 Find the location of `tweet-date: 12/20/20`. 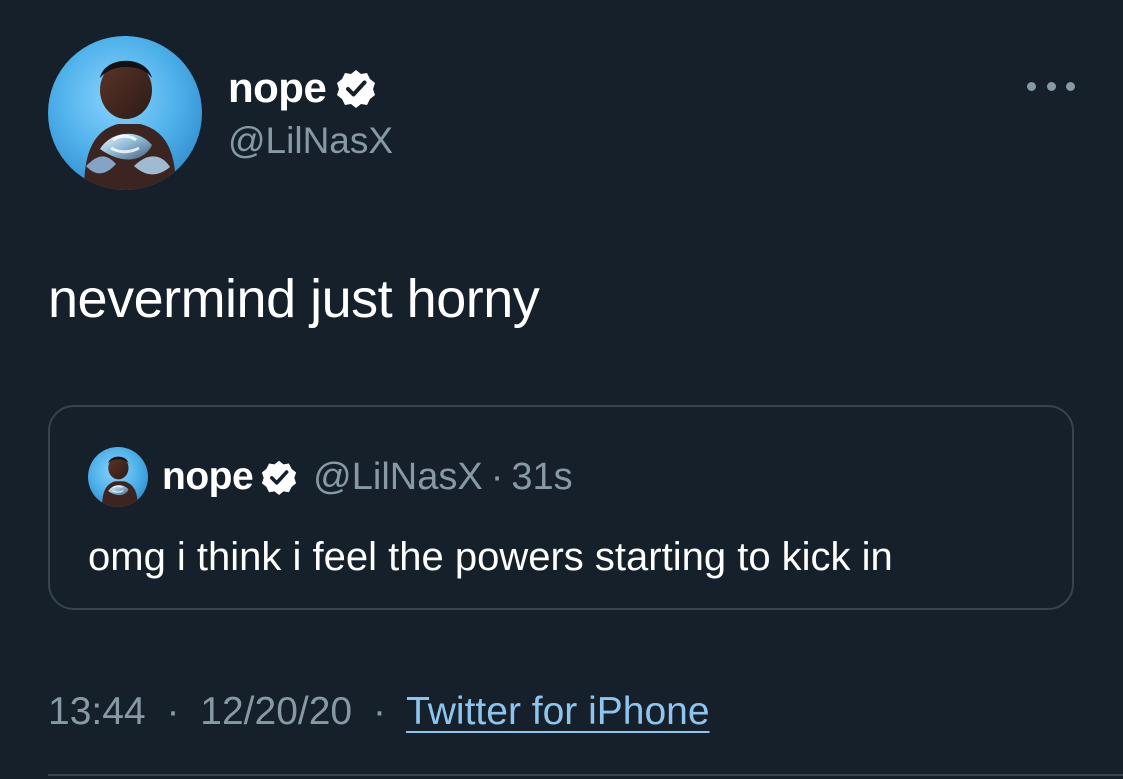

tweet-date: 12/20/20 is located at coordinates (276, 711).